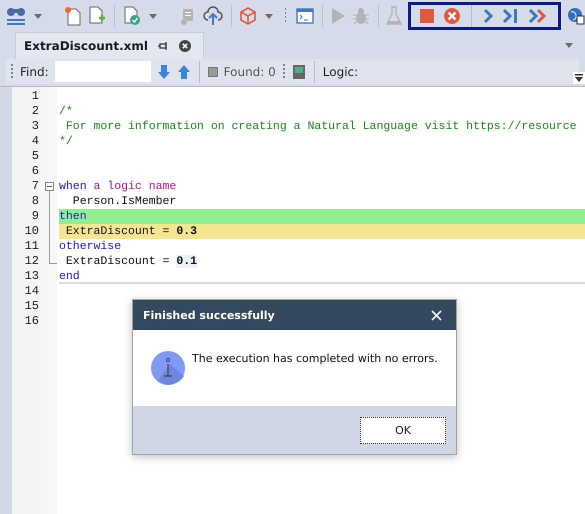 The height and width of the screenshot is (514, 585). Describe the element at coordinates (102, 71) in the screenshot. I see `find-field` at that location.